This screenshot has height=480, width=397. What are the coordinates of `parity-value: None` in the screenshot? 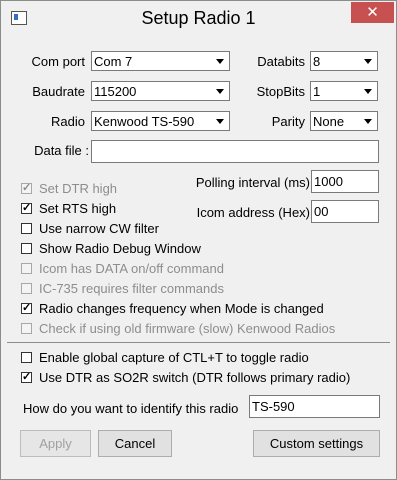 It's located at (329, 121).